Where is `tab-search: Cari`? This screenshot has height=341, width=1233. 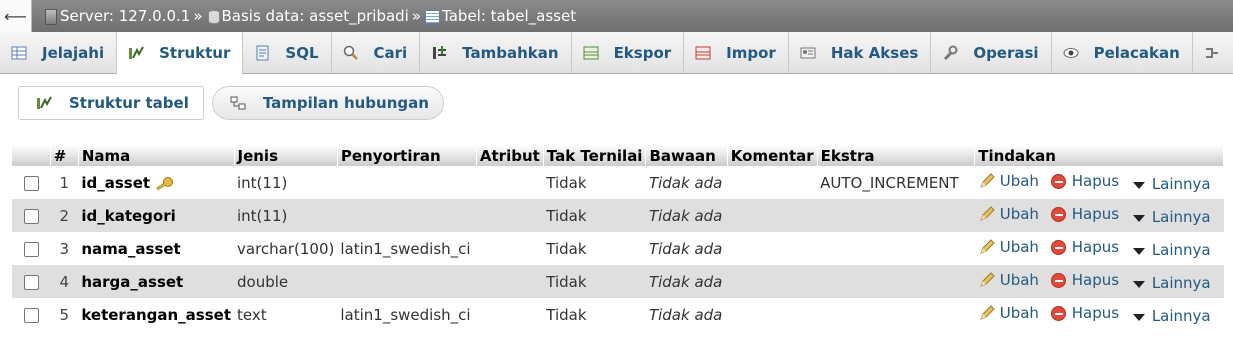
tab-search: Cari is located at coordinates (376, 53).